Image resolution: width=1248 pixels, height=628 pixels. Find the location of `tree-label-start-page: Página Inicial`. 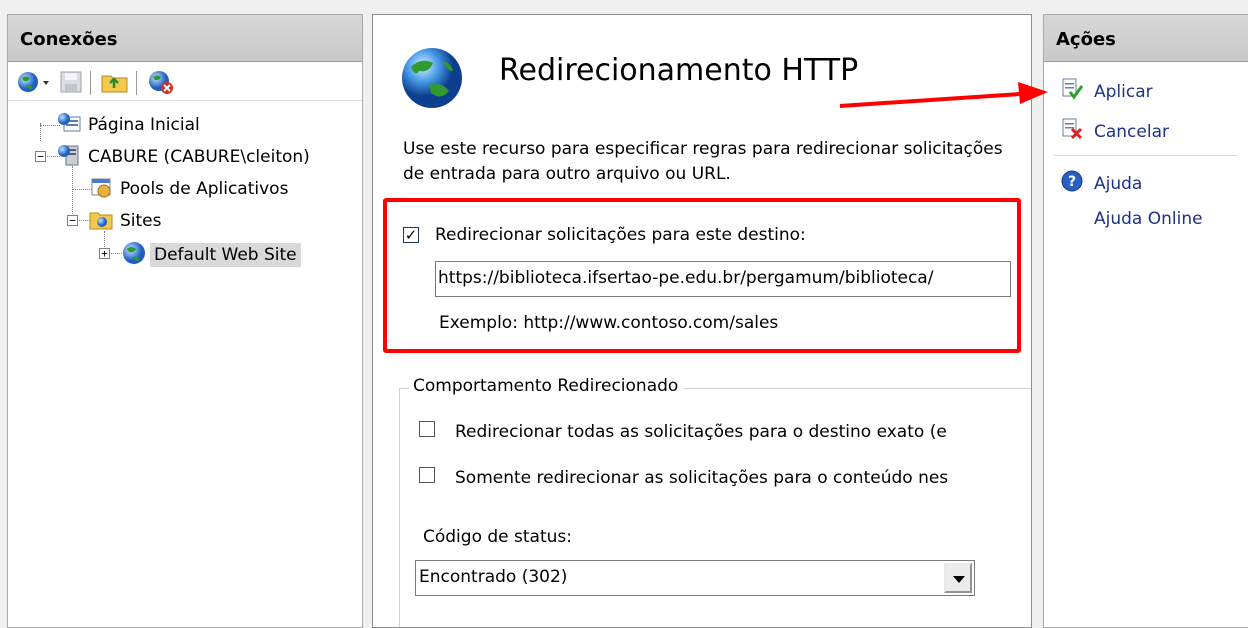

tree-label-start-page: Página Inicial is located at coordinates (144, 125).